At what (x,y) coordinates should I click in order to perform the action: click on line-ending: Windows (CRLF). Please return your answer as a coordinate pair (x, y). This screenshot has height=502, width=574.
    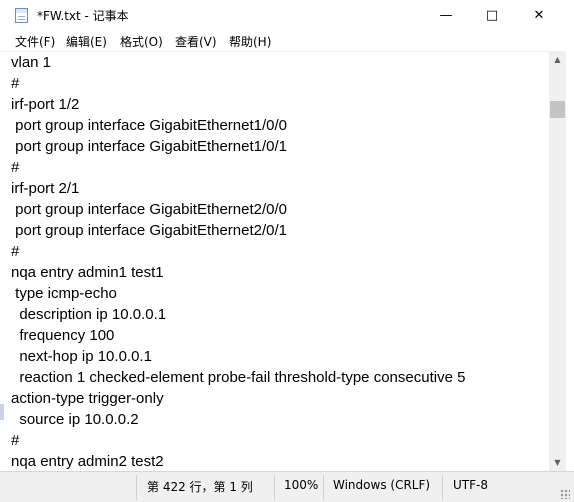
    Looking at the image, I should click on (382, 485).